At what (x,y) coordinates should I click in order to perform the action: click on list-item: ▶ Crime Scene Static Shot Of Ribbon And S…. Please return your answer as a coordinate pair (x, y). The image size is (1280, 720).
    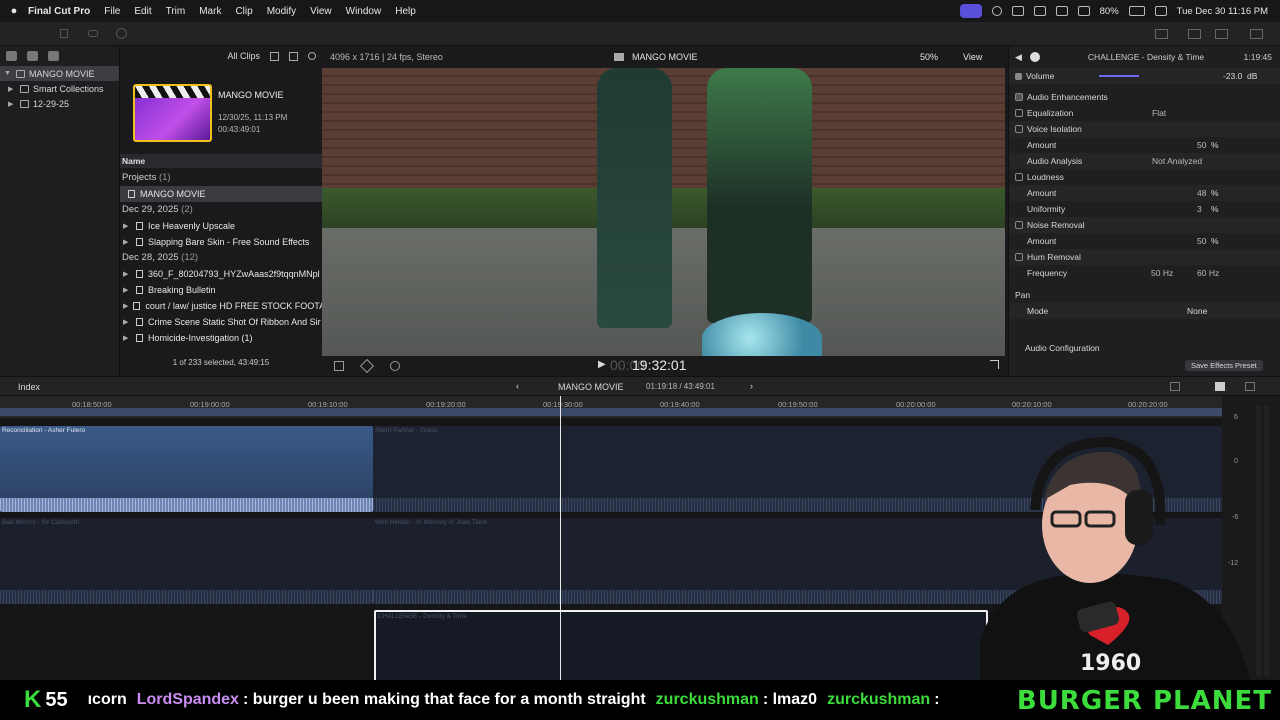
    Looking at the image, I should click on (221, 322).